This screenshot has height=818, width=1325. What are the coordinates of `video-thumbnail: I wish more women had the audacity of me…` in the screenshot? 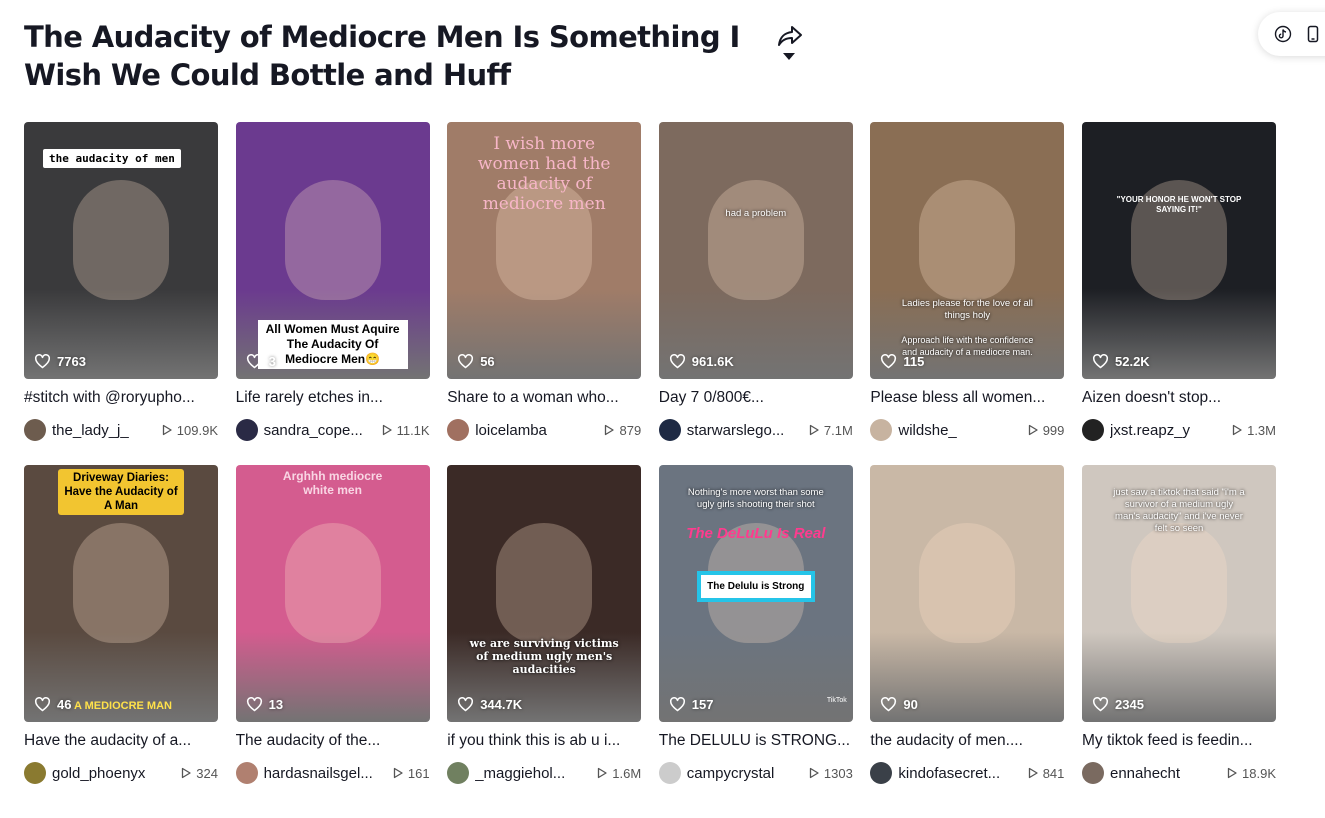 It's located at (544, 250).